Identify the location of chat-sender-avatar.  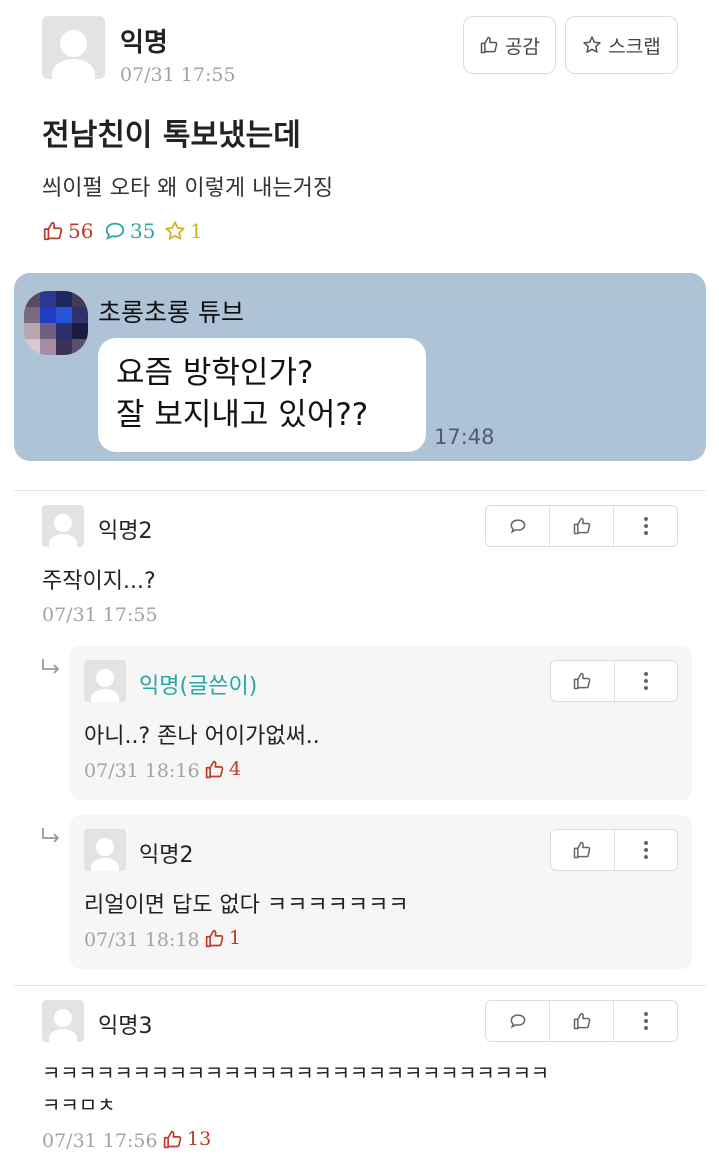
(56, 323).